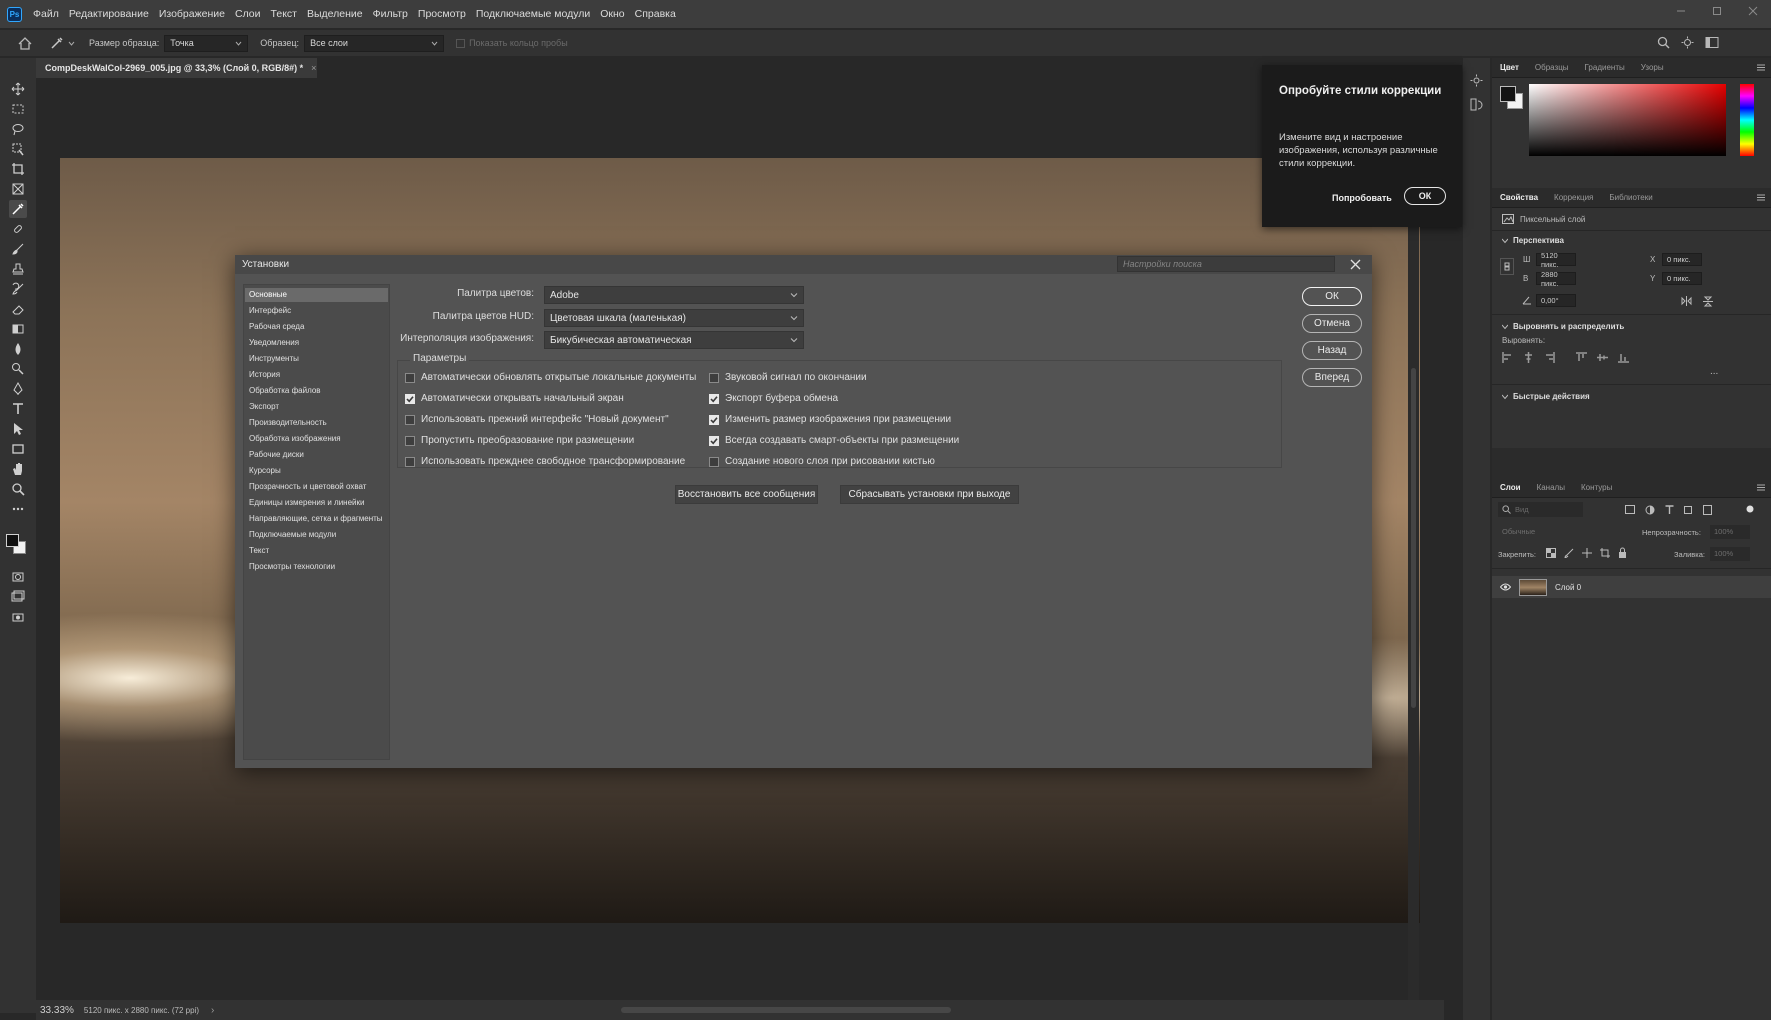 This screenshot has width=1771, height=1020. Describe the element at coordinates (1332, 323) in the screenshot. I see `cancel-button: Отмена` at that location.